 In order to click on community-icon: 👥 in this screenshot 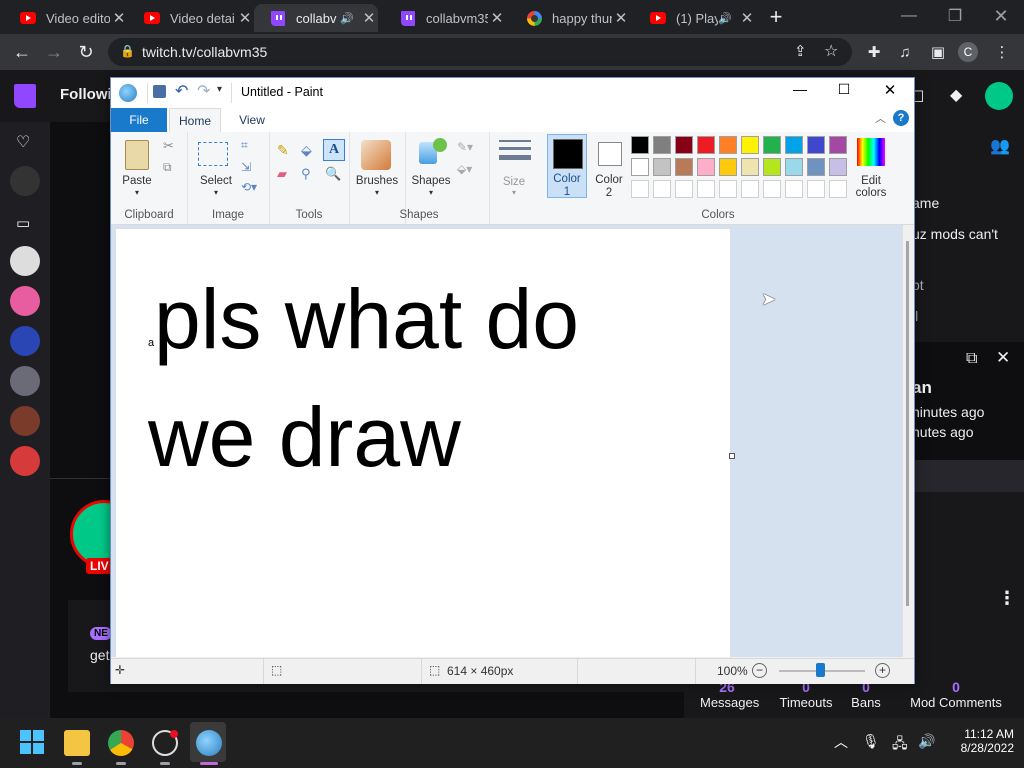, I will do `click(1000, 146)`.